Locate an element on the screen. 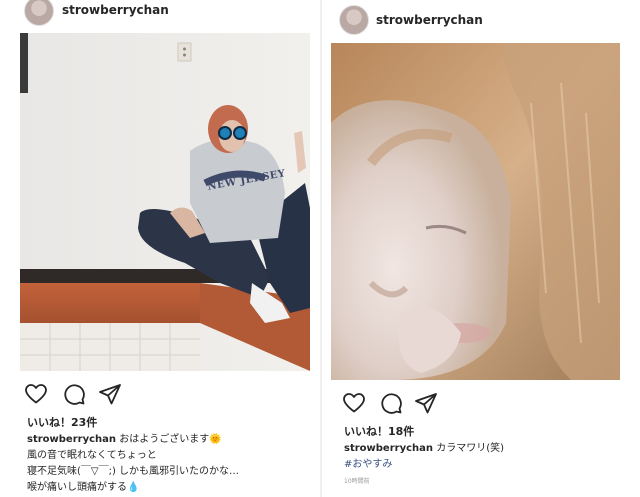 This screenshot has height=497, width=640. like-count: いいね！23件 is located at coordinates (62, 422).